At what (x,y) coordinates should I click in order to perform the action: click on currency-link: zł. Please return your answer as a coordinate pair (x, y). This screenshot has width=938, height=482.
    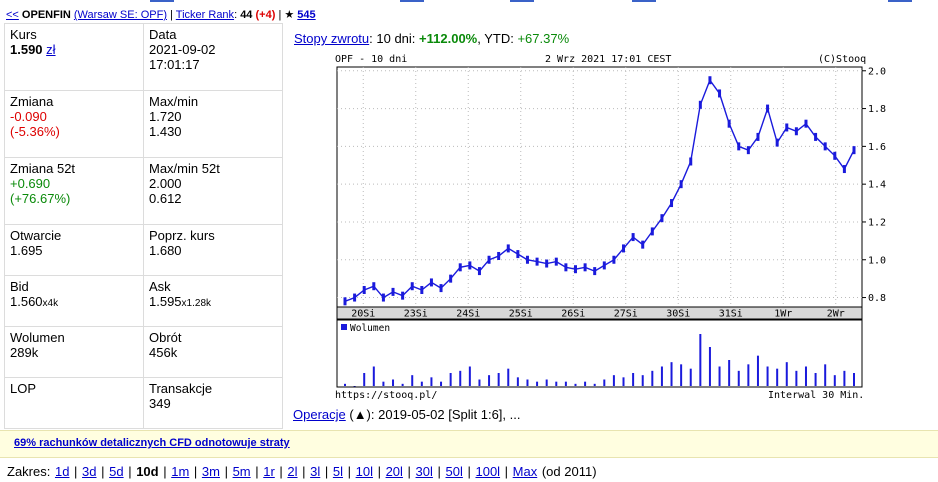
    Looking at the image, I should click on (50, 49).